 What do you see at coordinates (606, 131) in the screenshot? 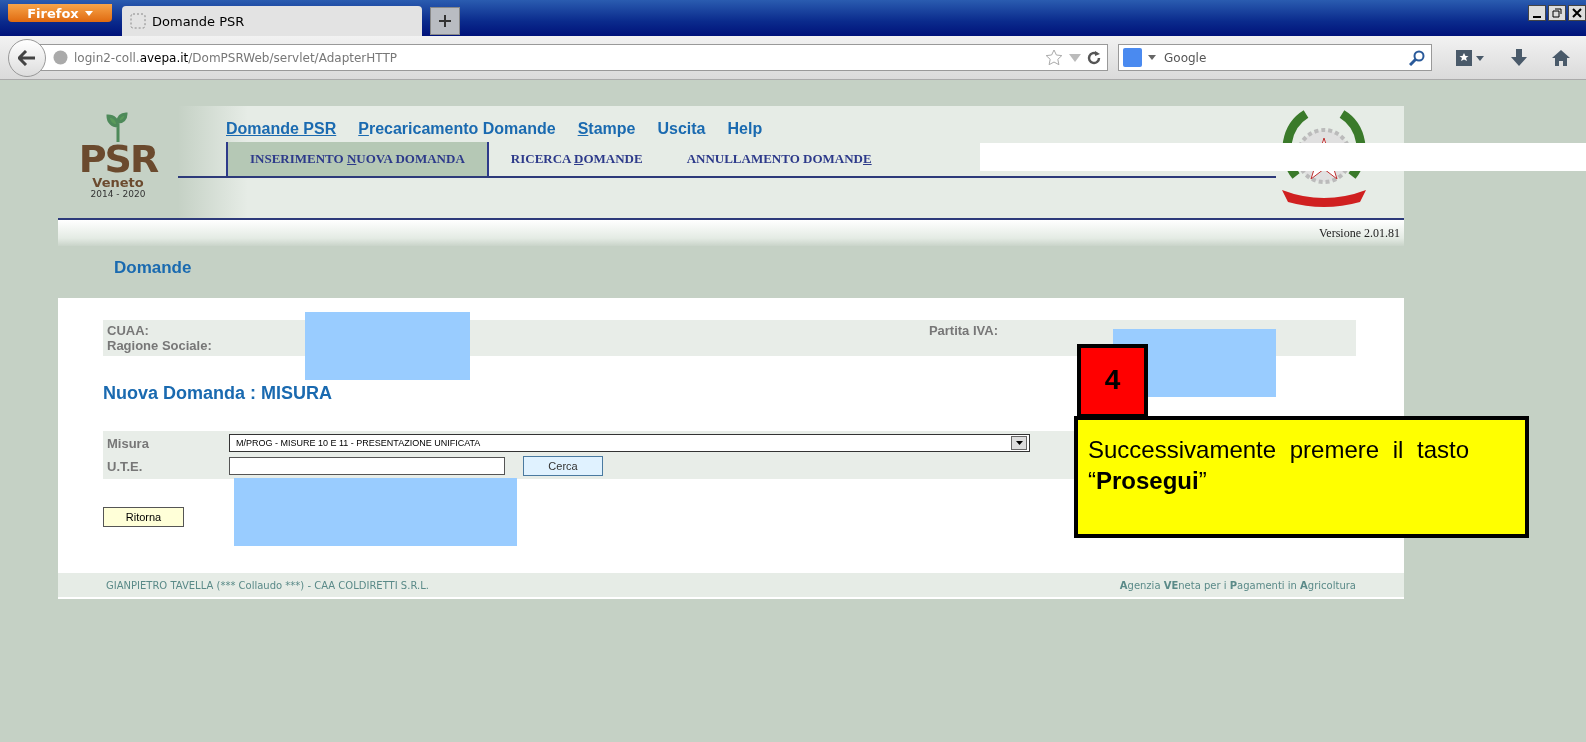
I see `menu-link: Stampe` at bounding box center [606, 131].